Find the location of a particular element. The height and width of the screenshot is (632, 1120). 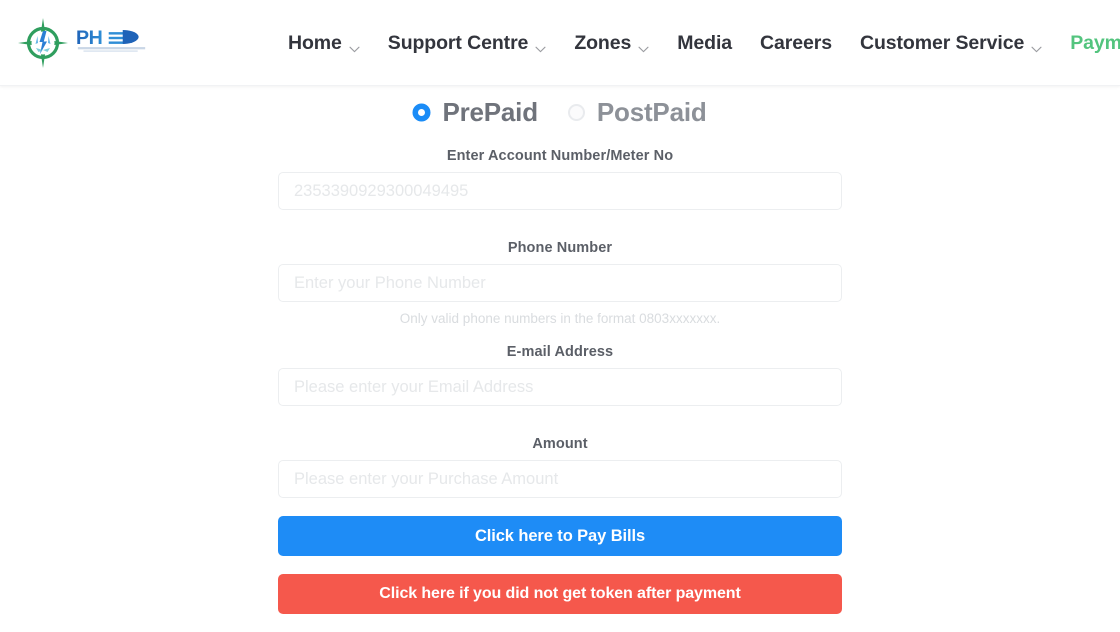

account-number-label: Enter Account Number/Meter No is located at coordinates (560, 156).